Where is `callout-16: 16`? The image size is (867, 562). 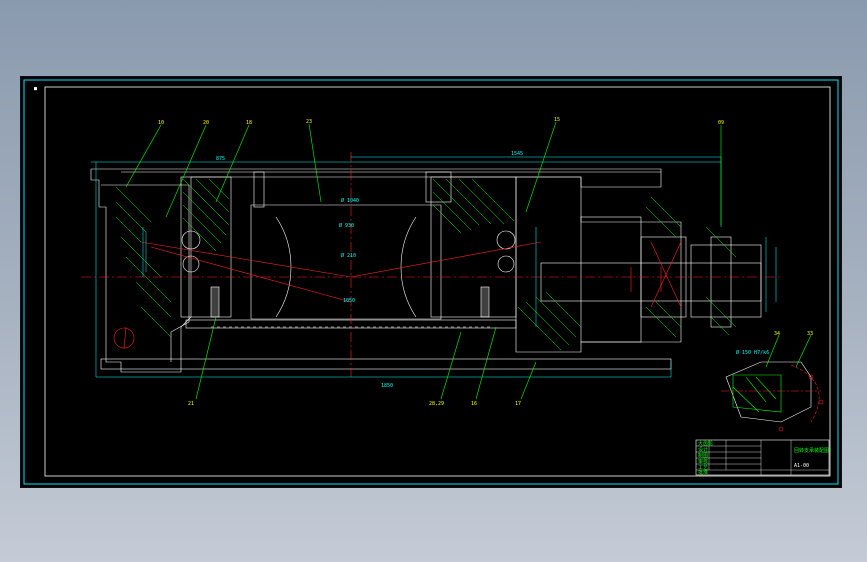
callout-16: 16 is located at coordinates (474, 404).